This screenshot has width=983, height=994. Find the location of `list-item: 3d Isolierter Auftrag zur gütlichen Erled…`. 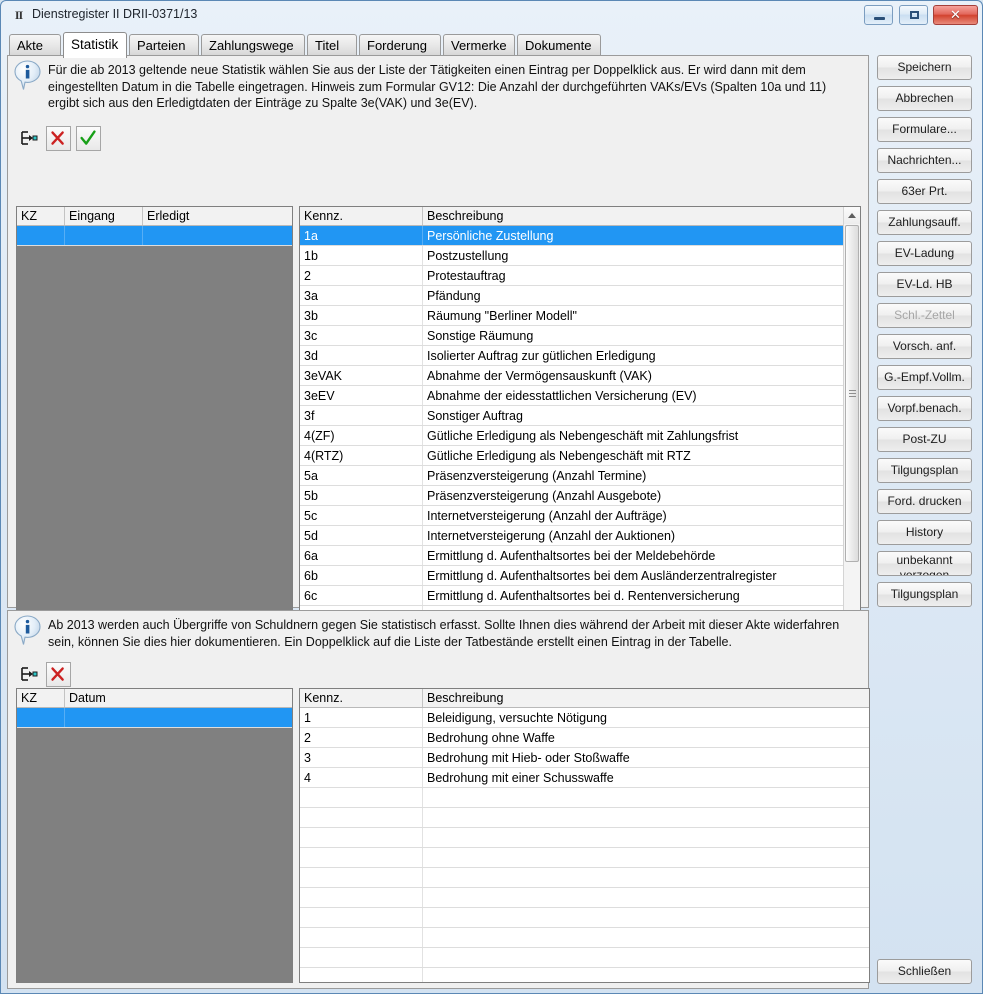

list-item: 3d Isolierter Auftrag zur gütlichen Erled… is located at coordinates (571, 356).